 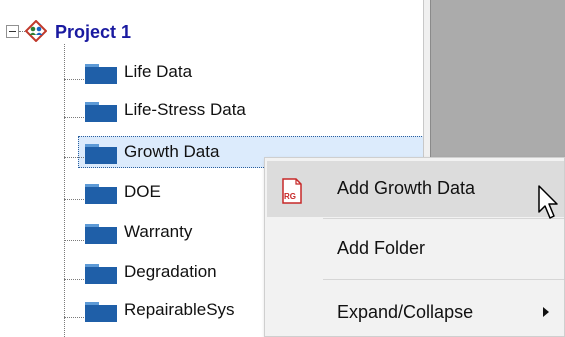 I want to click on tree-item-label: Life Data, so click(x=158, y=71).